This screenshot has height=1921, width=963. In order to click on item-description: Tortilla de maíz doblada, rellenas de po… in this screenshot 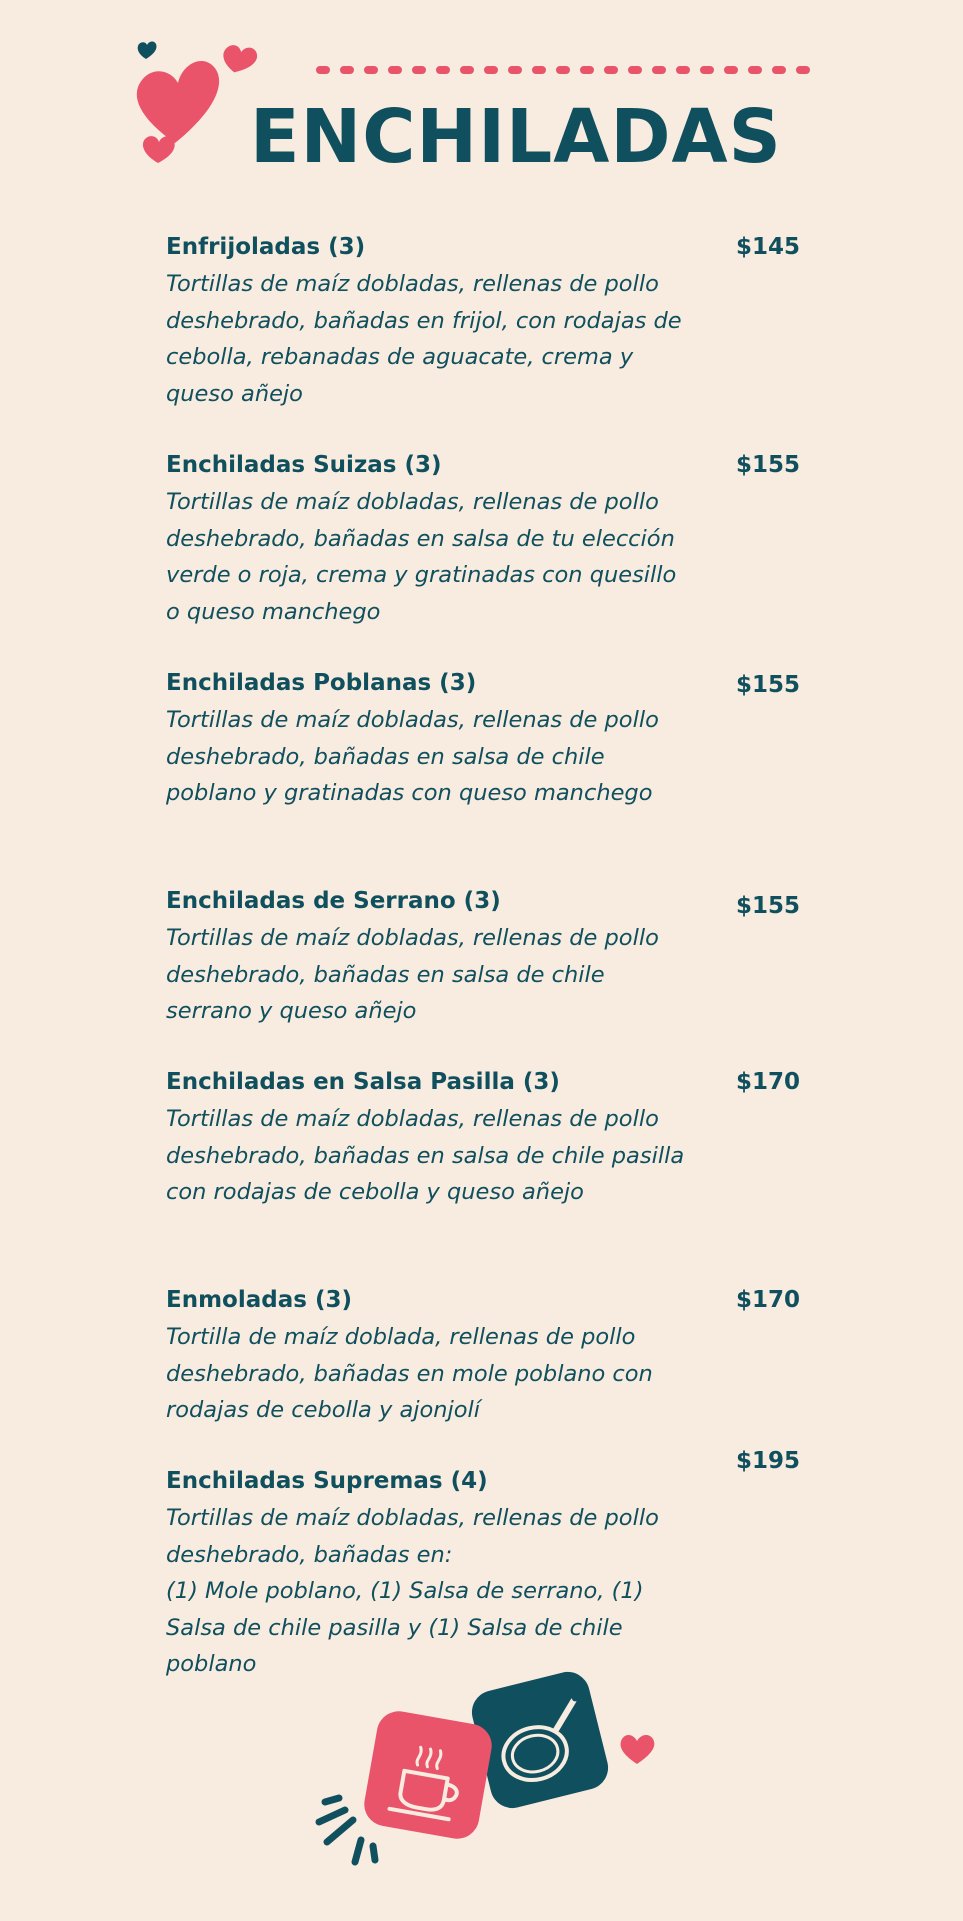, I will do `click(409, 1373)`.